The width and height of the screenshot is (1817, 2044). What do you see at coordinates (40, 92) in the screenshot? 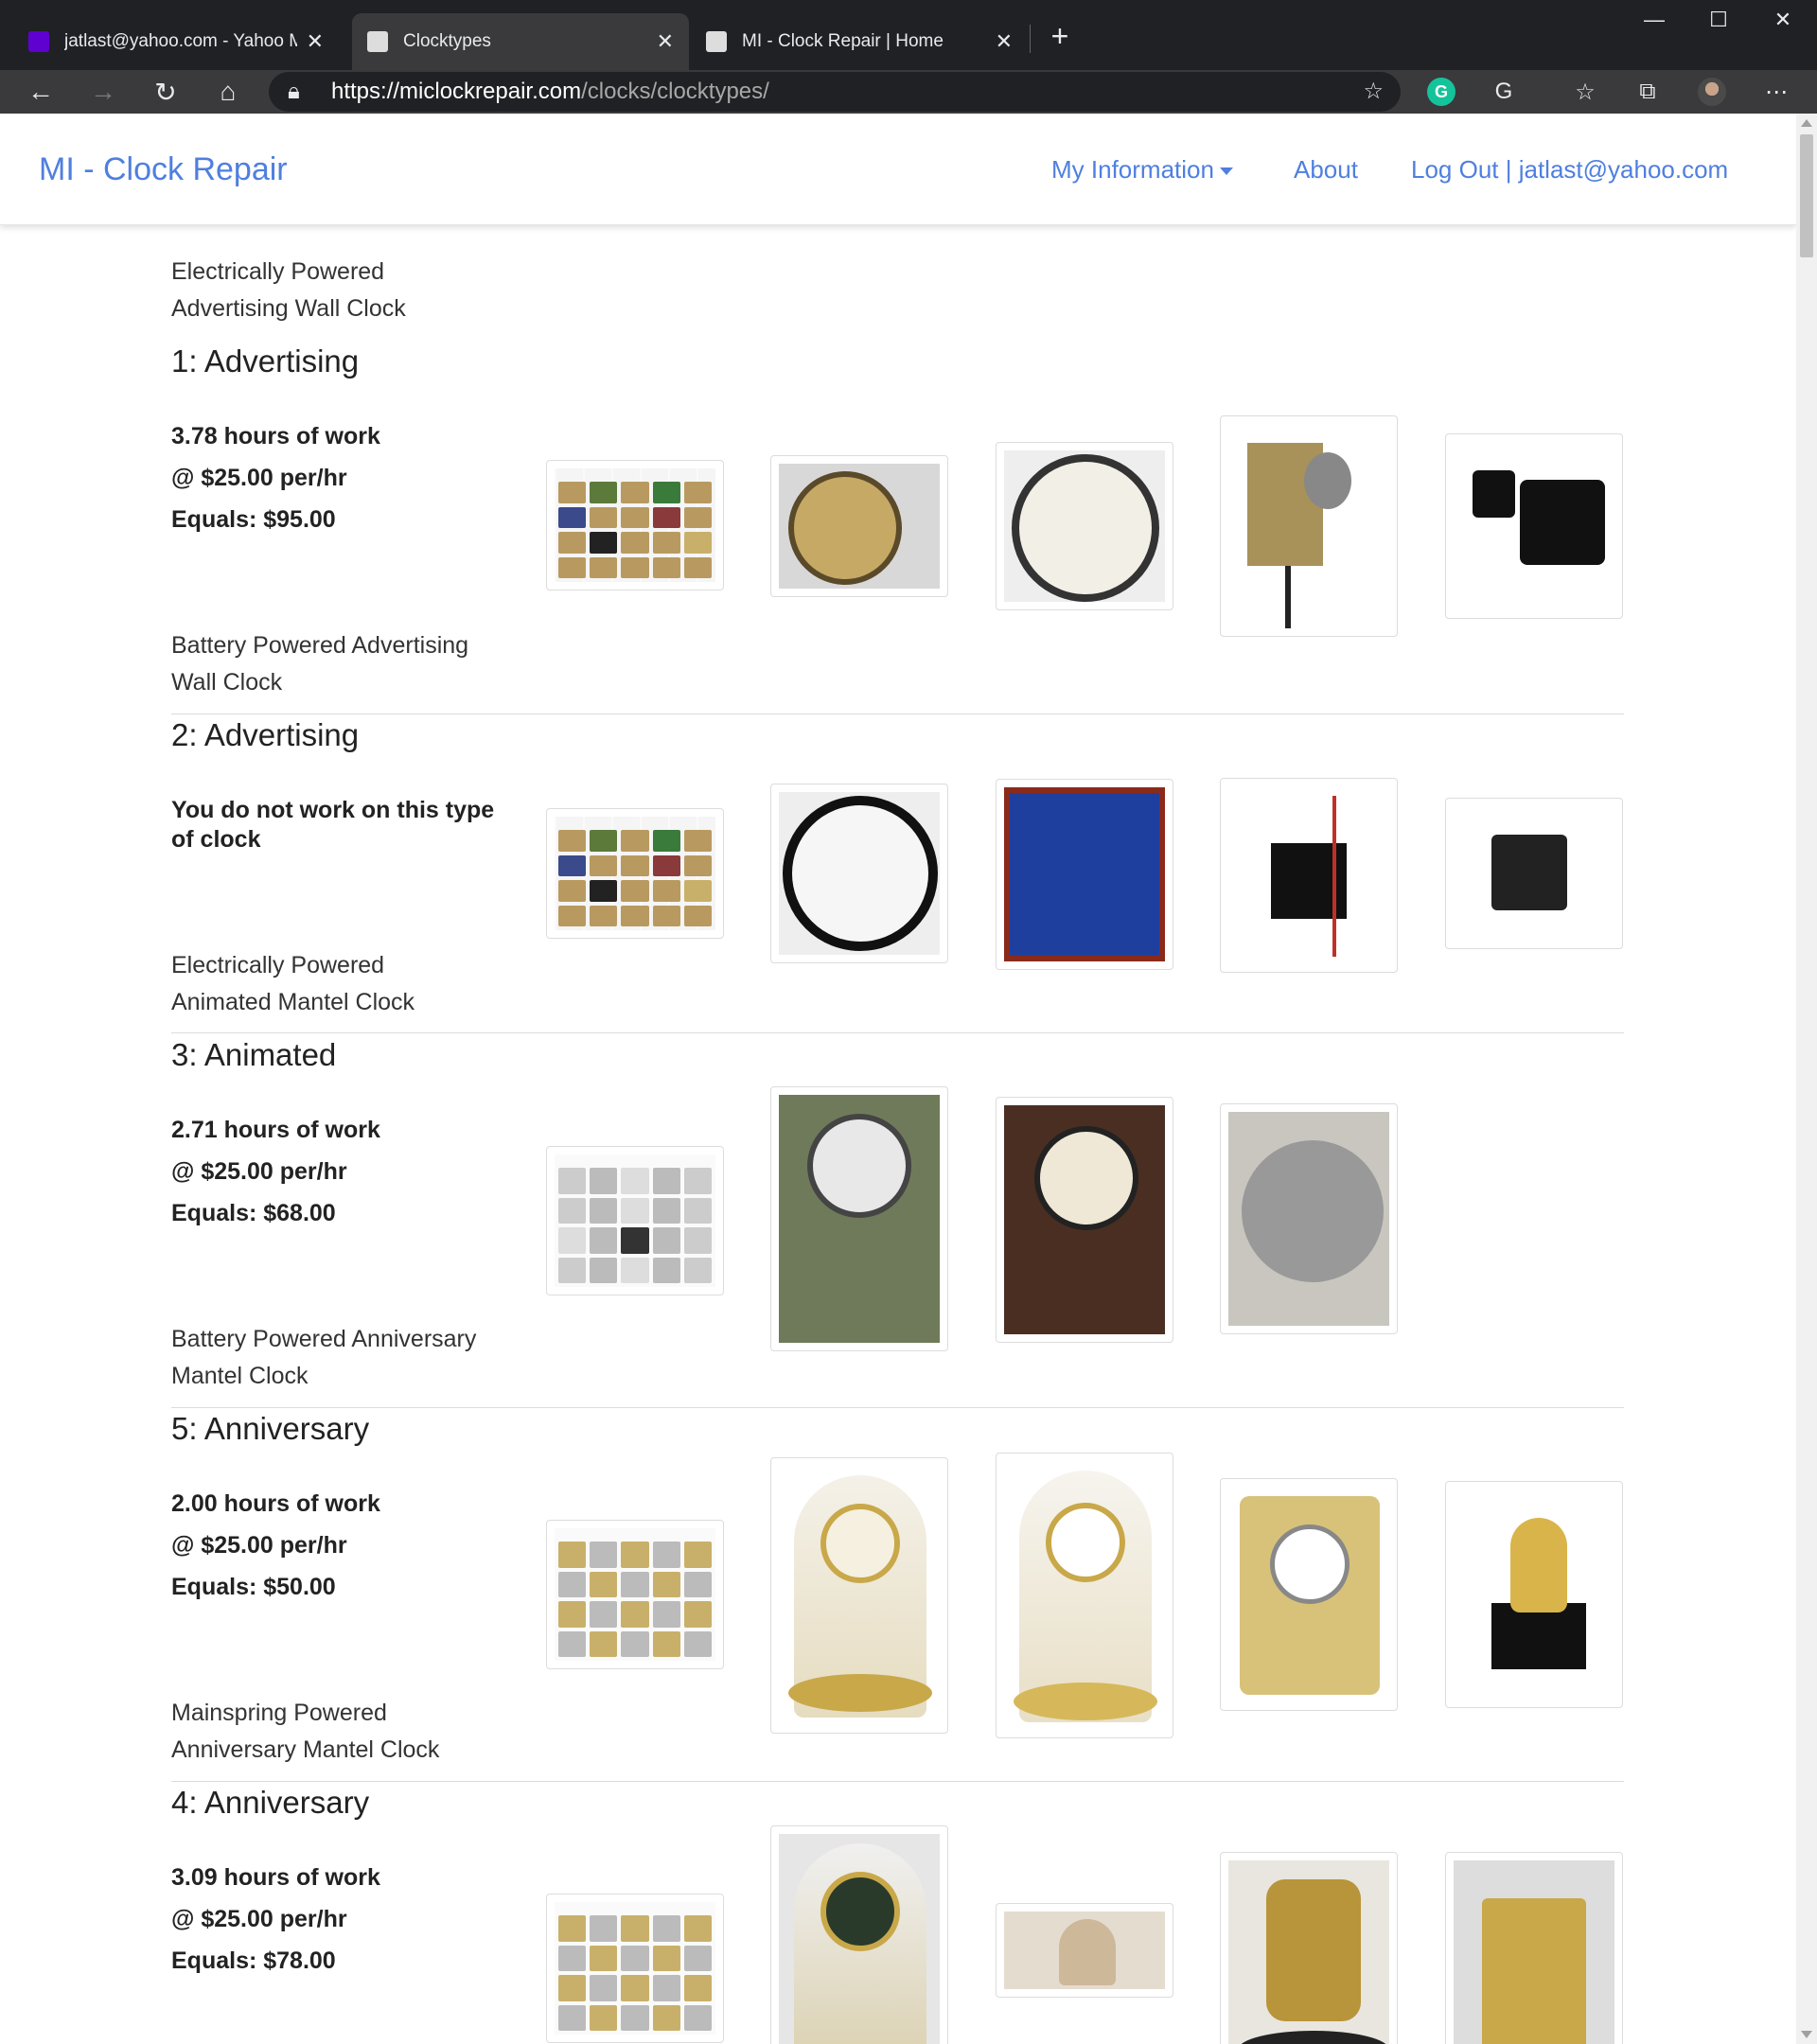
I see `back-icon: ←` at bounding box center [40, 92].